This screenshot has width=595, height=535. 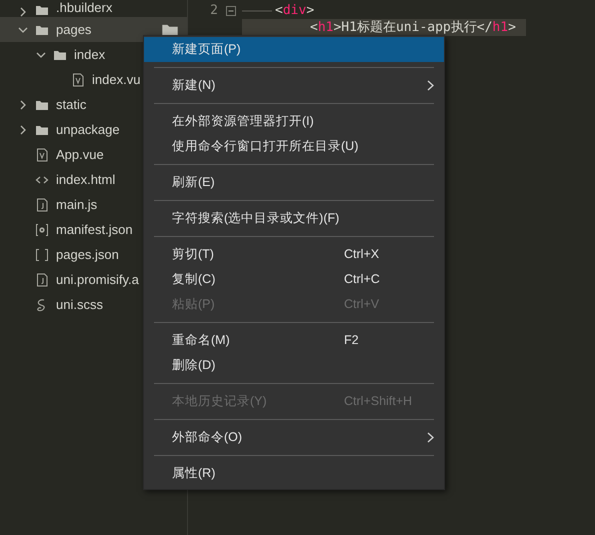 I want to click on menu-item-label: 删除(D), so click(x=194, y=365).